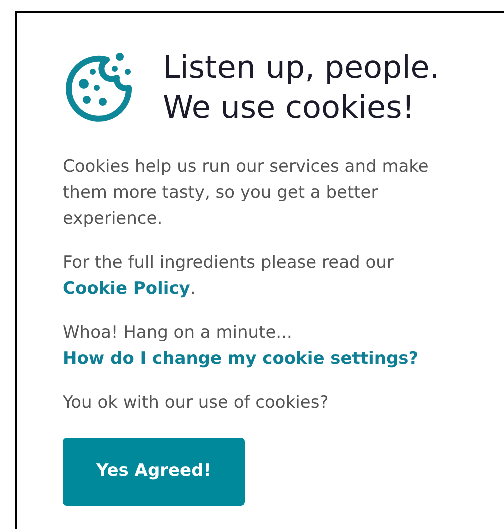 This screenshot has width=504, height=529. I want to click on agree-button: Yes Agreed!, so click(154, 472).